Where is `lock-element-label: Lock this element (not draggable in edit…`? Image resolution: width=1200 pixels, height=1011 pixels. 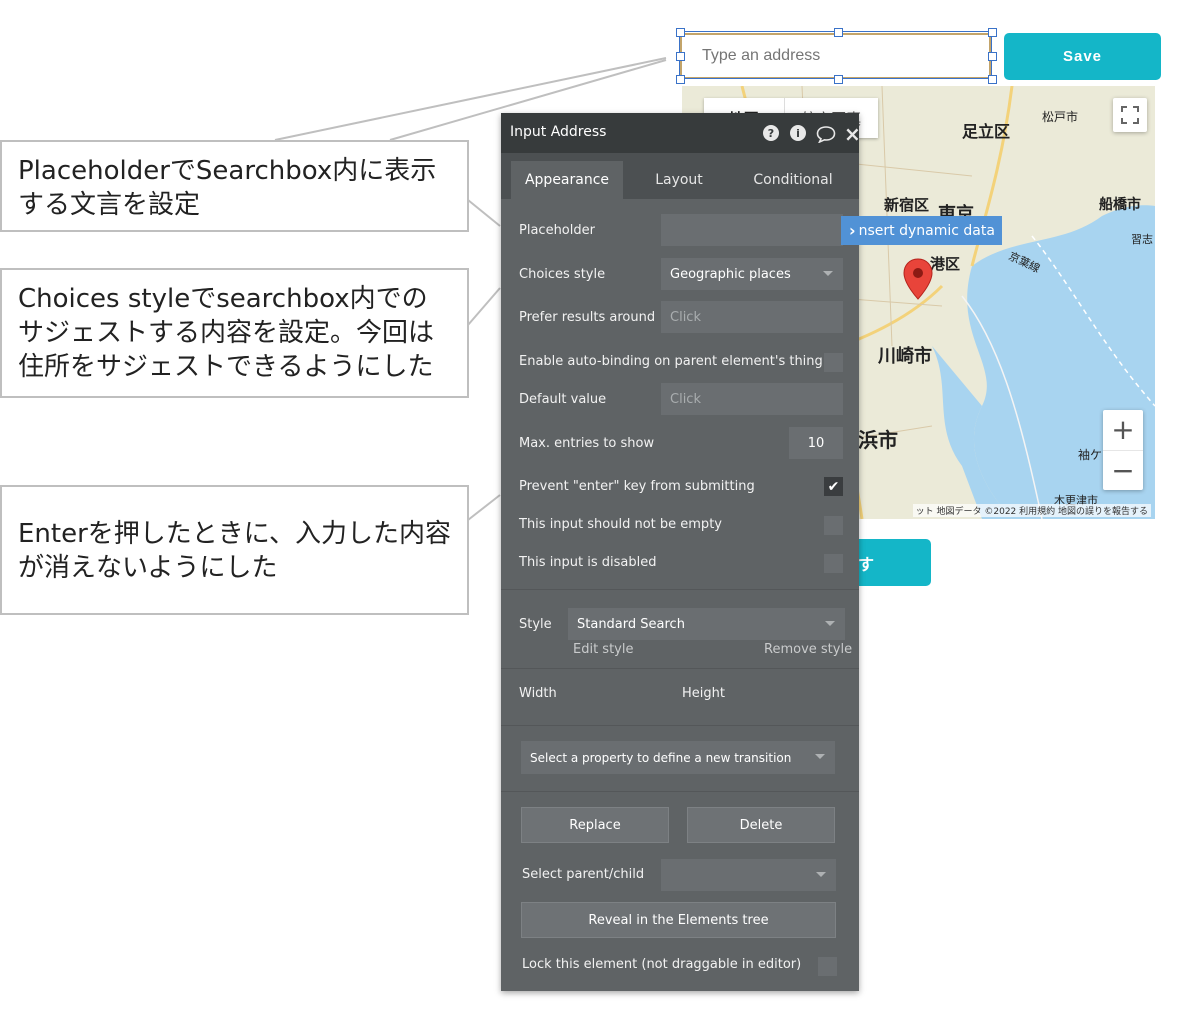
lock-element-label: Lock this element (not draggable in edit… is located at coordinates (662, 964).